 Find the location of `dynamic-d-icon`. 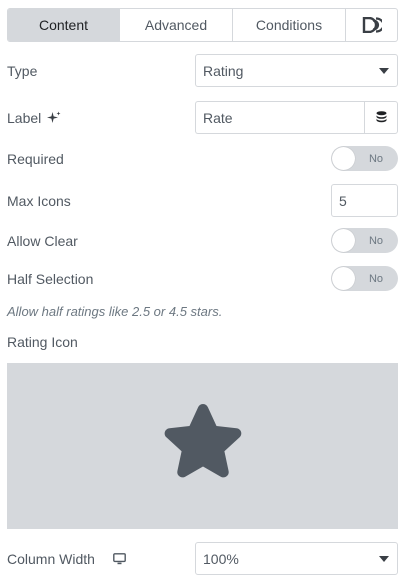

dynamic-d-icon is located at coordinates (372, 25).